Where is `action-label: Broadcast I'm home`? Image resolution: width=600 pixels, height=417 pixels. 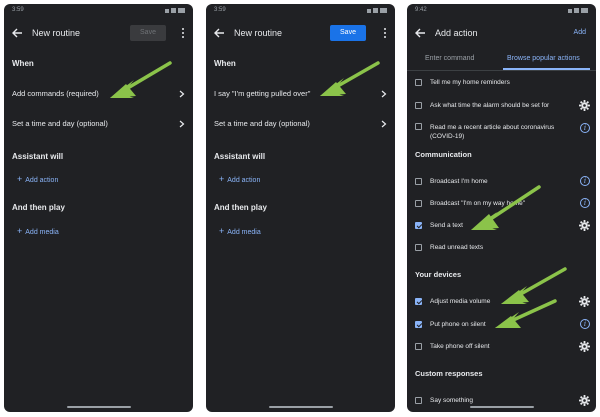
action-label: Broadcast I'm home is located at coordinates (459, 181).